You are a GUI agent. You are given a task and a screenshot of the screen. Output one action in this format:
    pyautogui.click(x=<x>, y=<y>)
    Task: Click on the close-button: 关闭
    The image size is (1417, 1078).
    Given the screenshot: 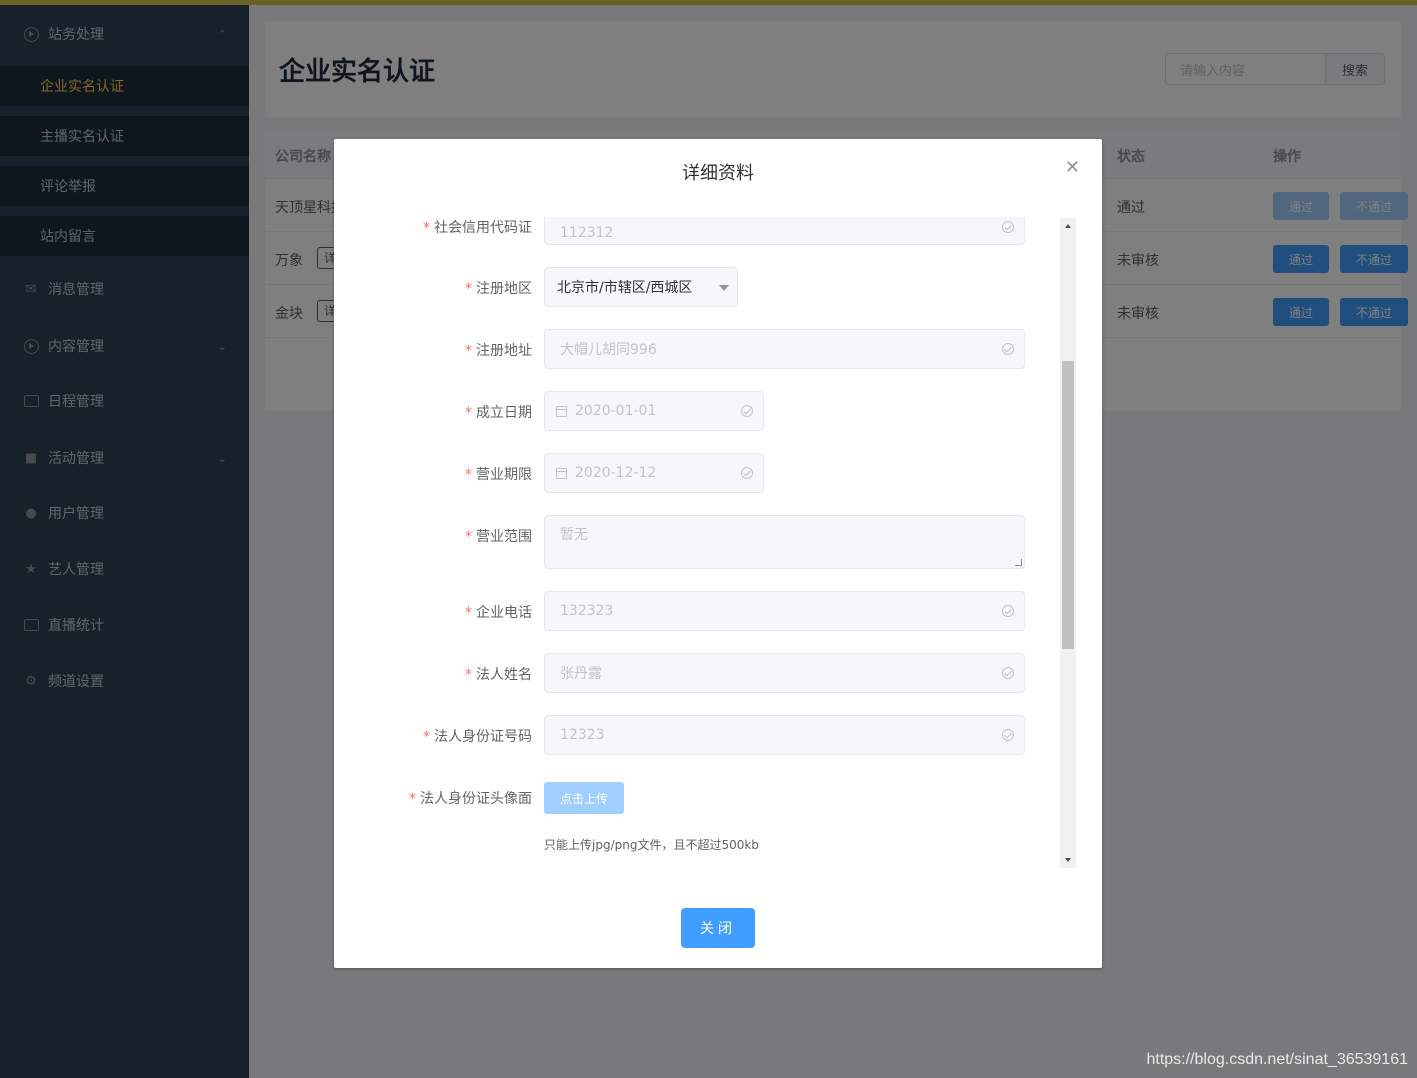 What is the action you would take?
    pyautogui.click(x=718, y=928)
    